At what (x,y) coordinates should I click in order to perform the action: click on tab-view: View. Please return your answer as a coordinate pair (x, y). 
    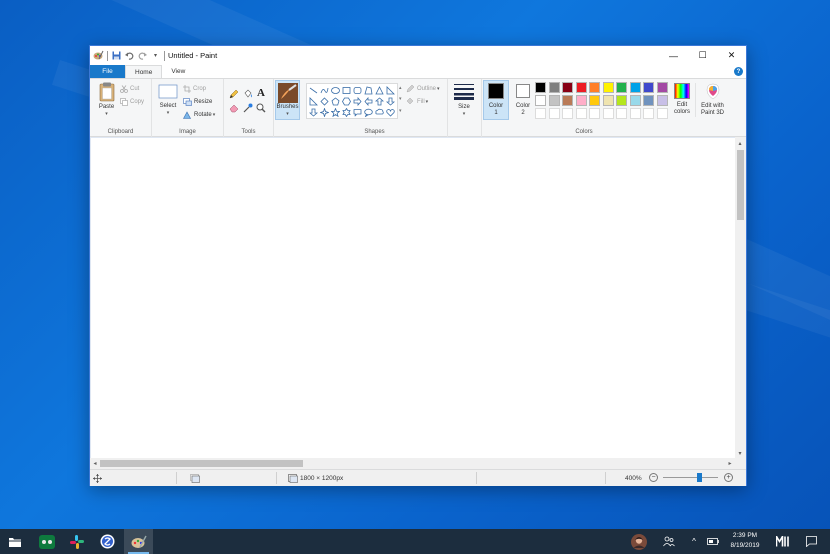
    Looking at the image, I should click on (178, 71).